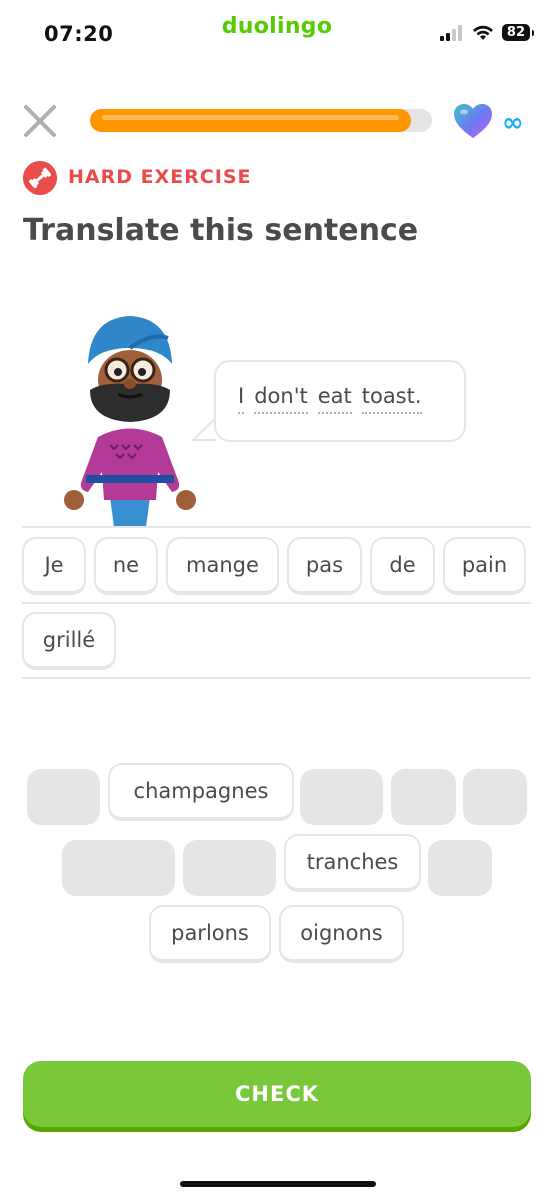 This screenshot has height=1200, width=554. I want to click on word-bank-tile: oignons, so click(341, 934).